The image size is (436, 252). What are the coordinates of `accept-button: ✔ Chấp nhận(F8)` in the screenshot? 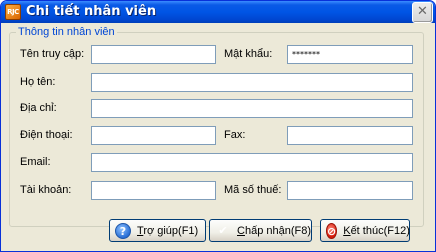 It's located at (260, 230).